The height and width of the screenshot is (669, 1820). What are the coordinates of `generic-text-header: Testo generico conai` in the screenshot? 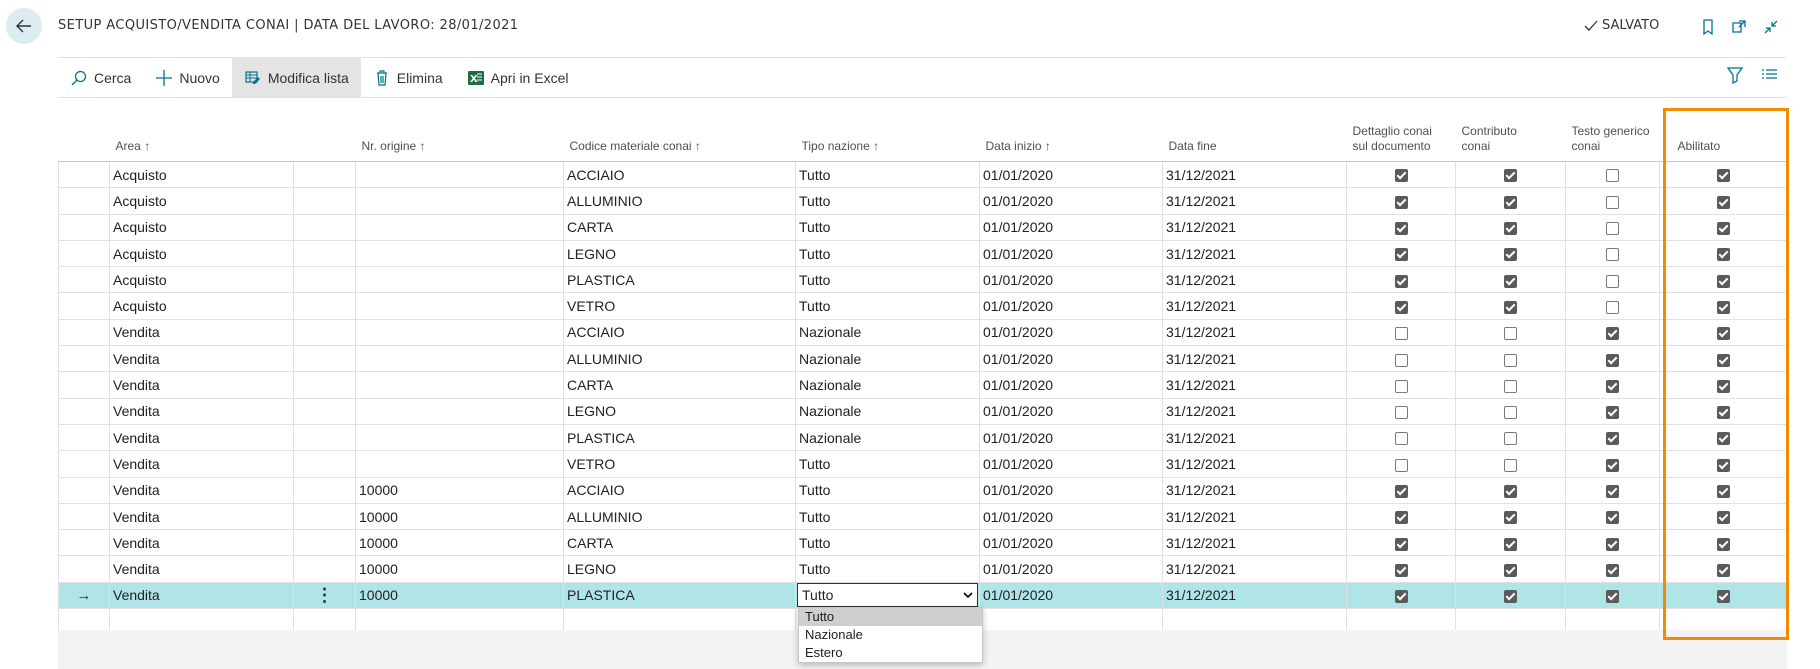 It's located at (1612, 130).